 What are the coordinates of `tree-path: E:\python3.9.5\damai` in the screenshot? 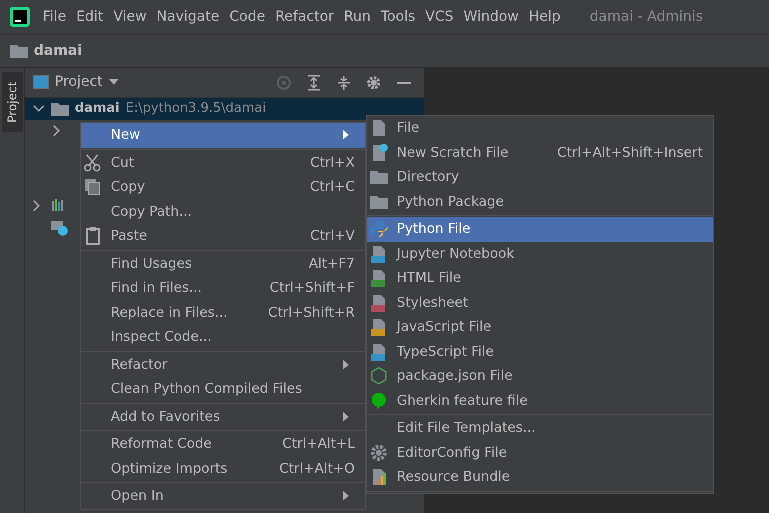 It's located at (196, 109).